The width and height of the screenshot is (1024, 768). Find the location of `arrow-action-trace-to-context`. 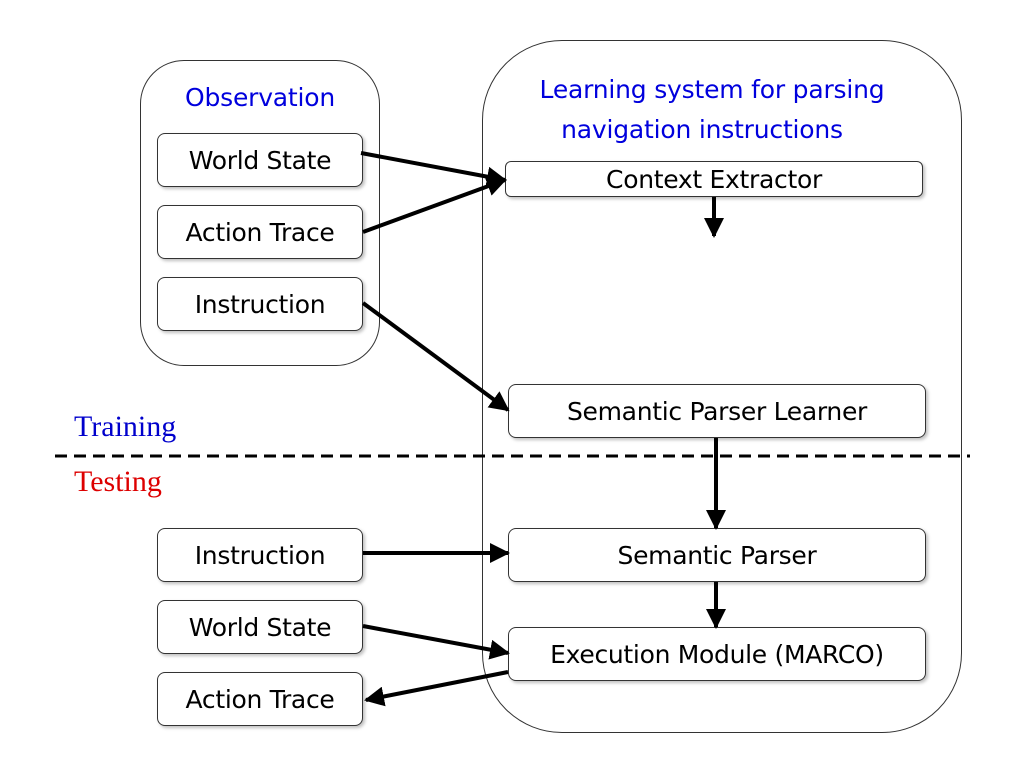

arrow-action-trace-to-context is located at coordinates (434, 205).